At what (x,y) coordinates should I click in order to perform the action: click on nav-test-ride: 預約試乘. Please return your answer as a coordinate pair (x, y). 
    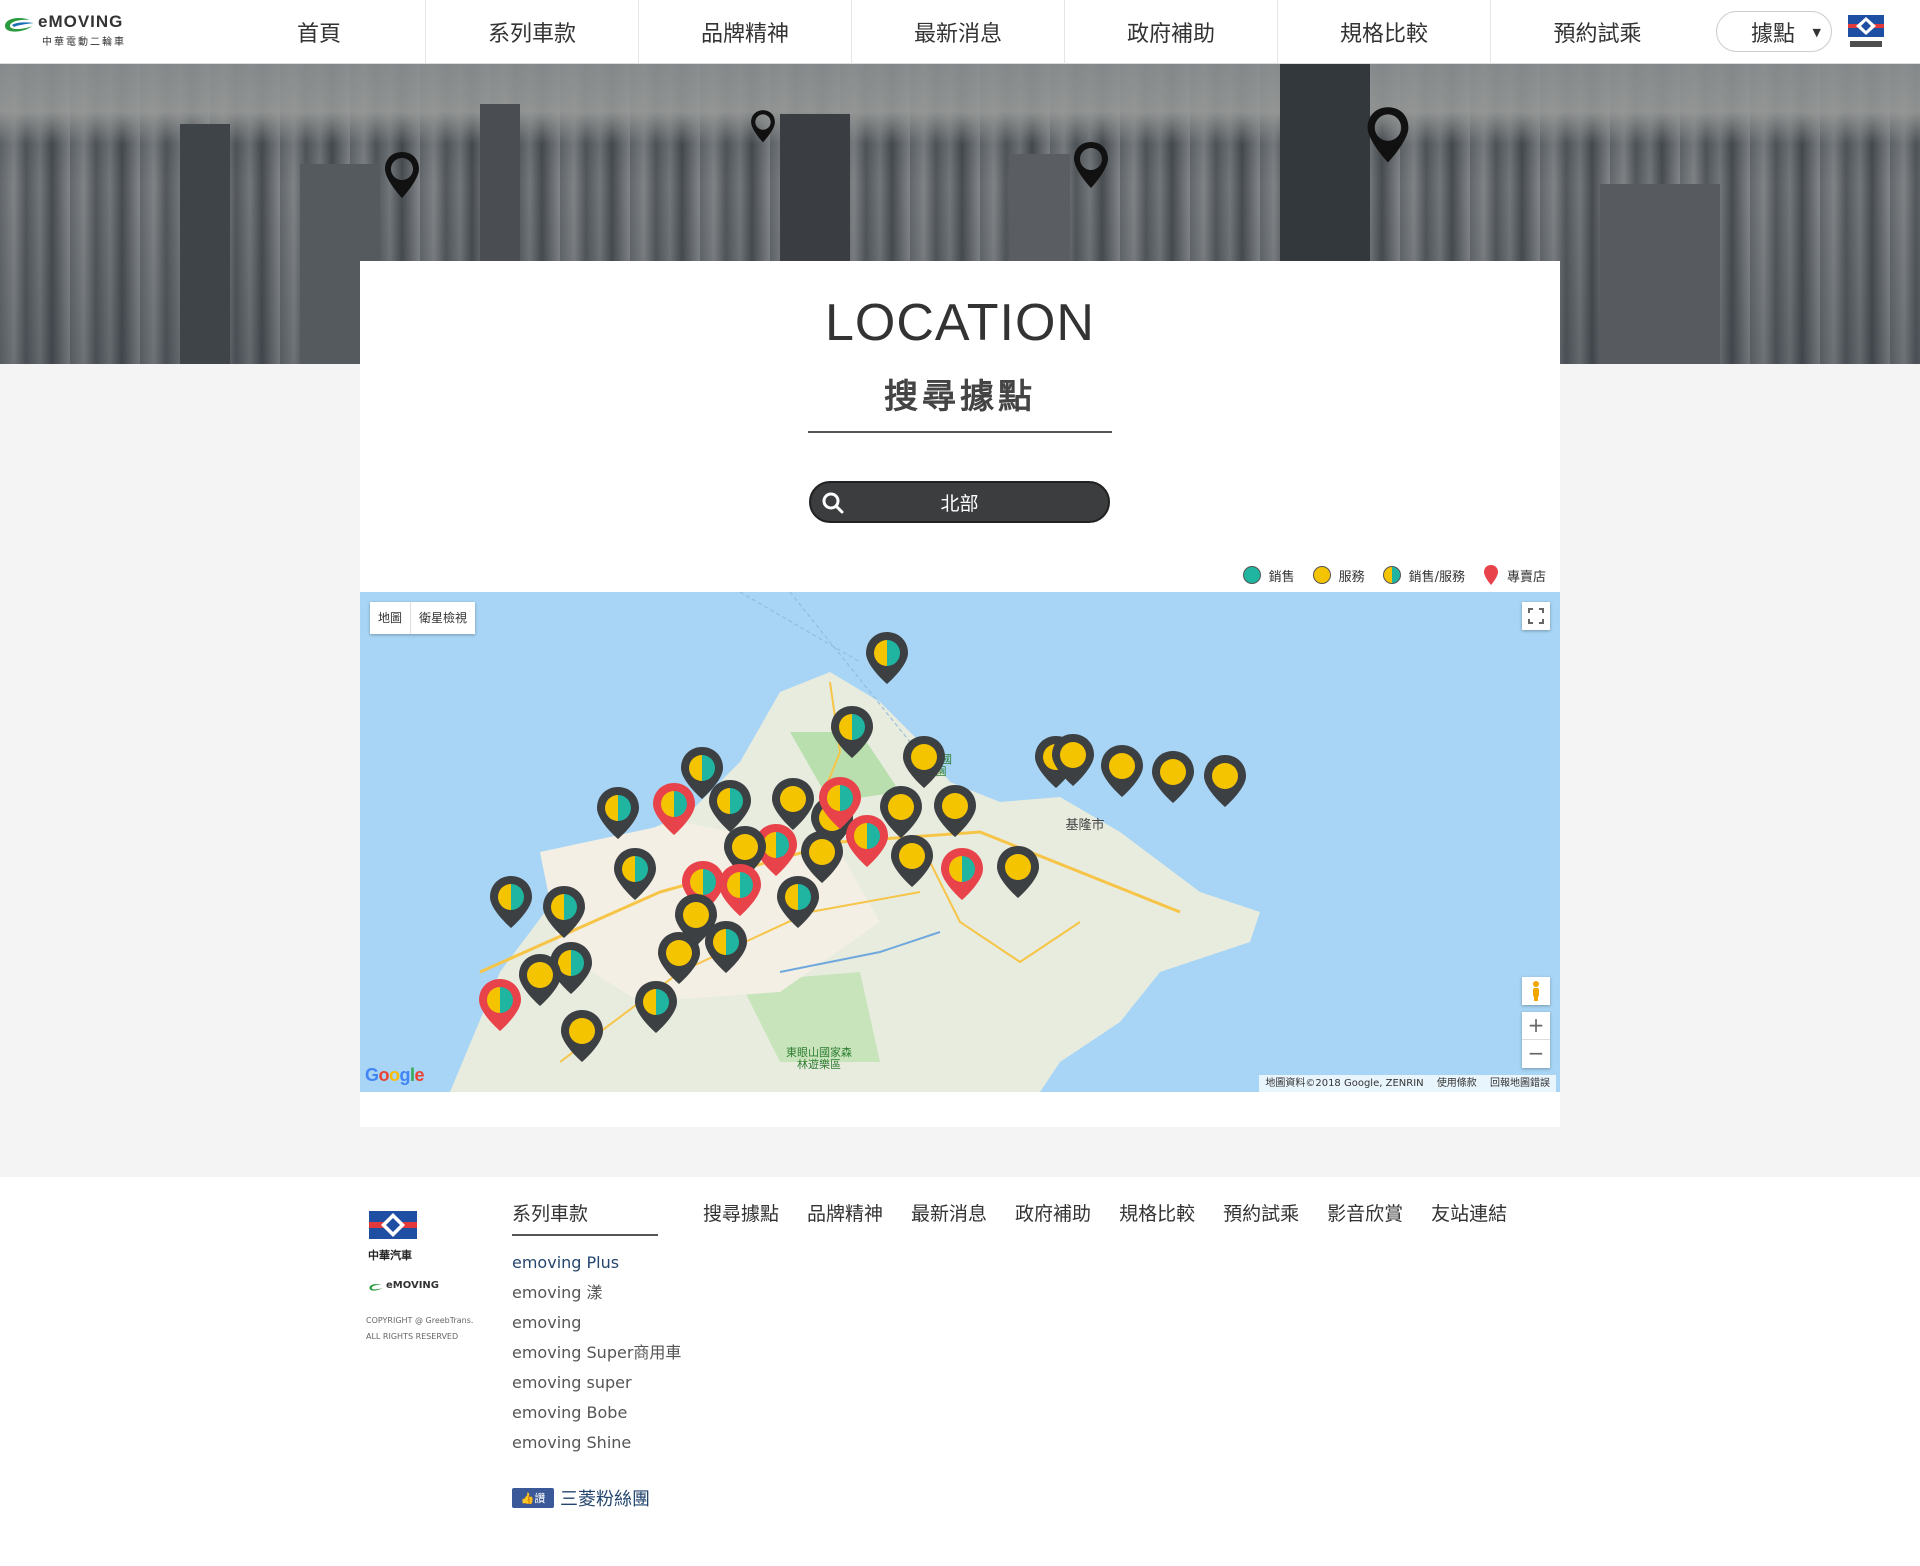
    Looking at the image, I should click on (1597, 32).